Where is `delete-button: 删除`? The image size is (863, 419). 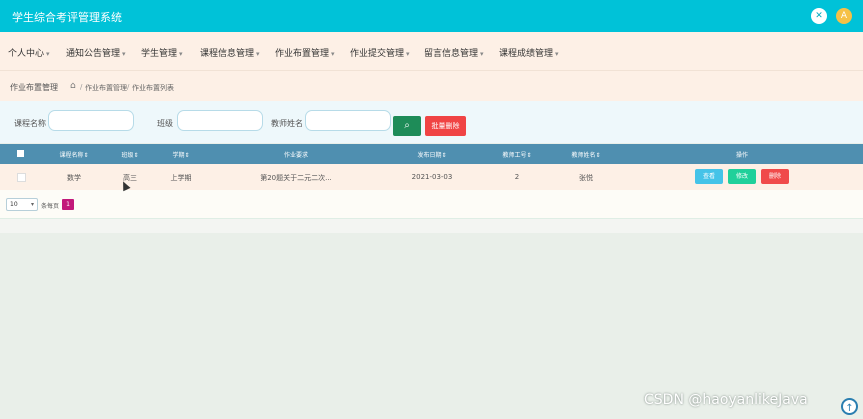 delete-button: 删除 is located at coordinates (775, 176).